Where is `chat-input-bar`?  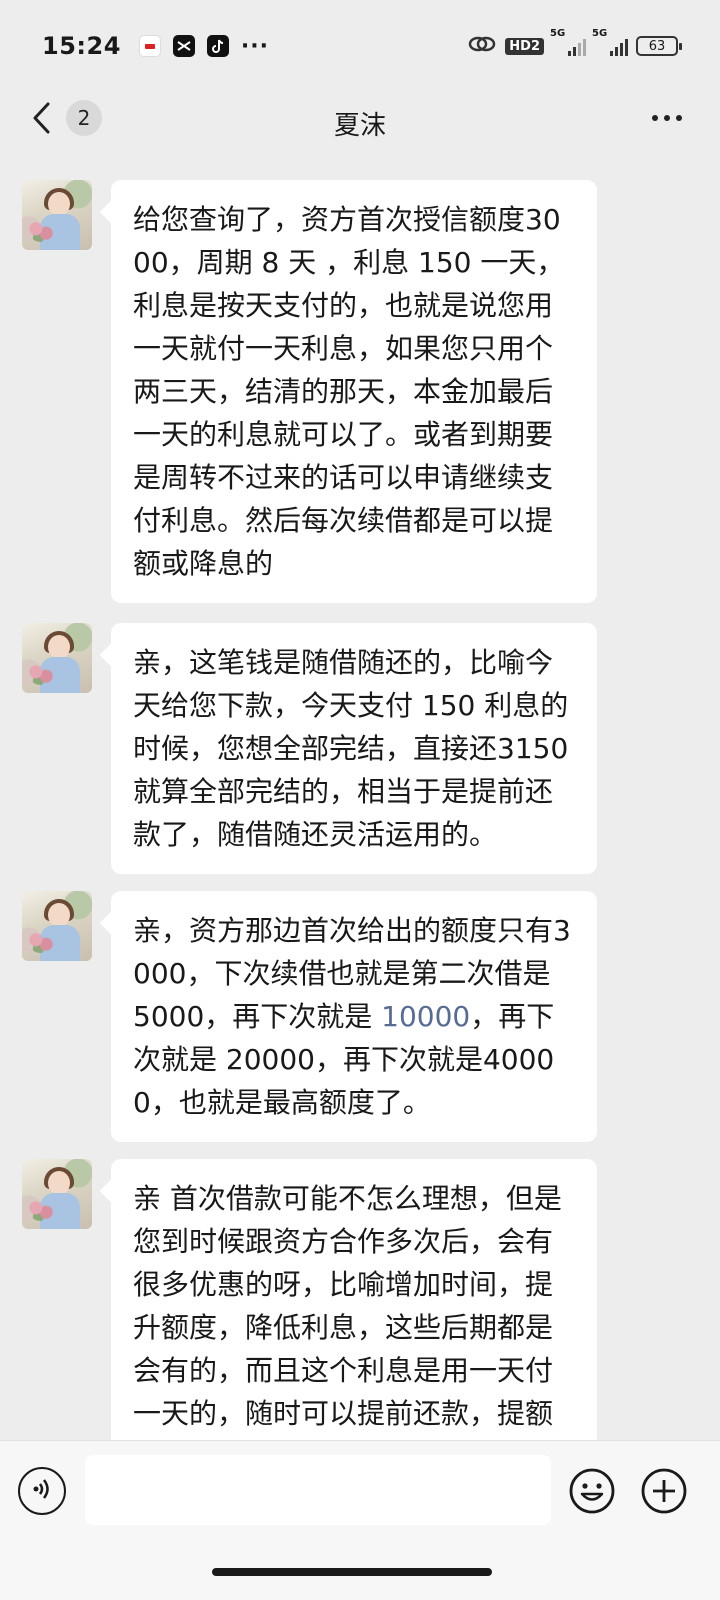
chat-input-bar is located at coordinates (360, 1520).